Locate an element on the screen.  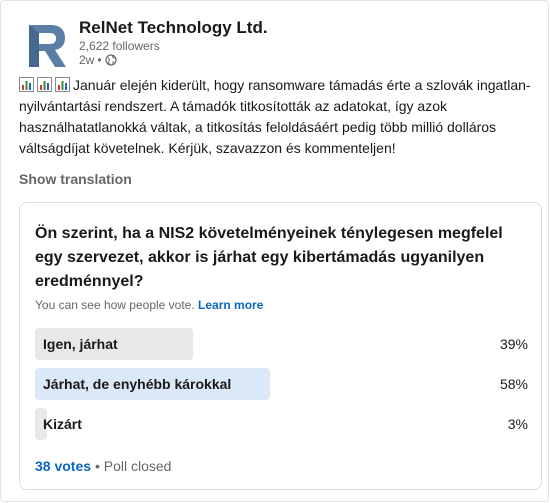
show-translation-button: Show translation is located at coordinates (75, 179).